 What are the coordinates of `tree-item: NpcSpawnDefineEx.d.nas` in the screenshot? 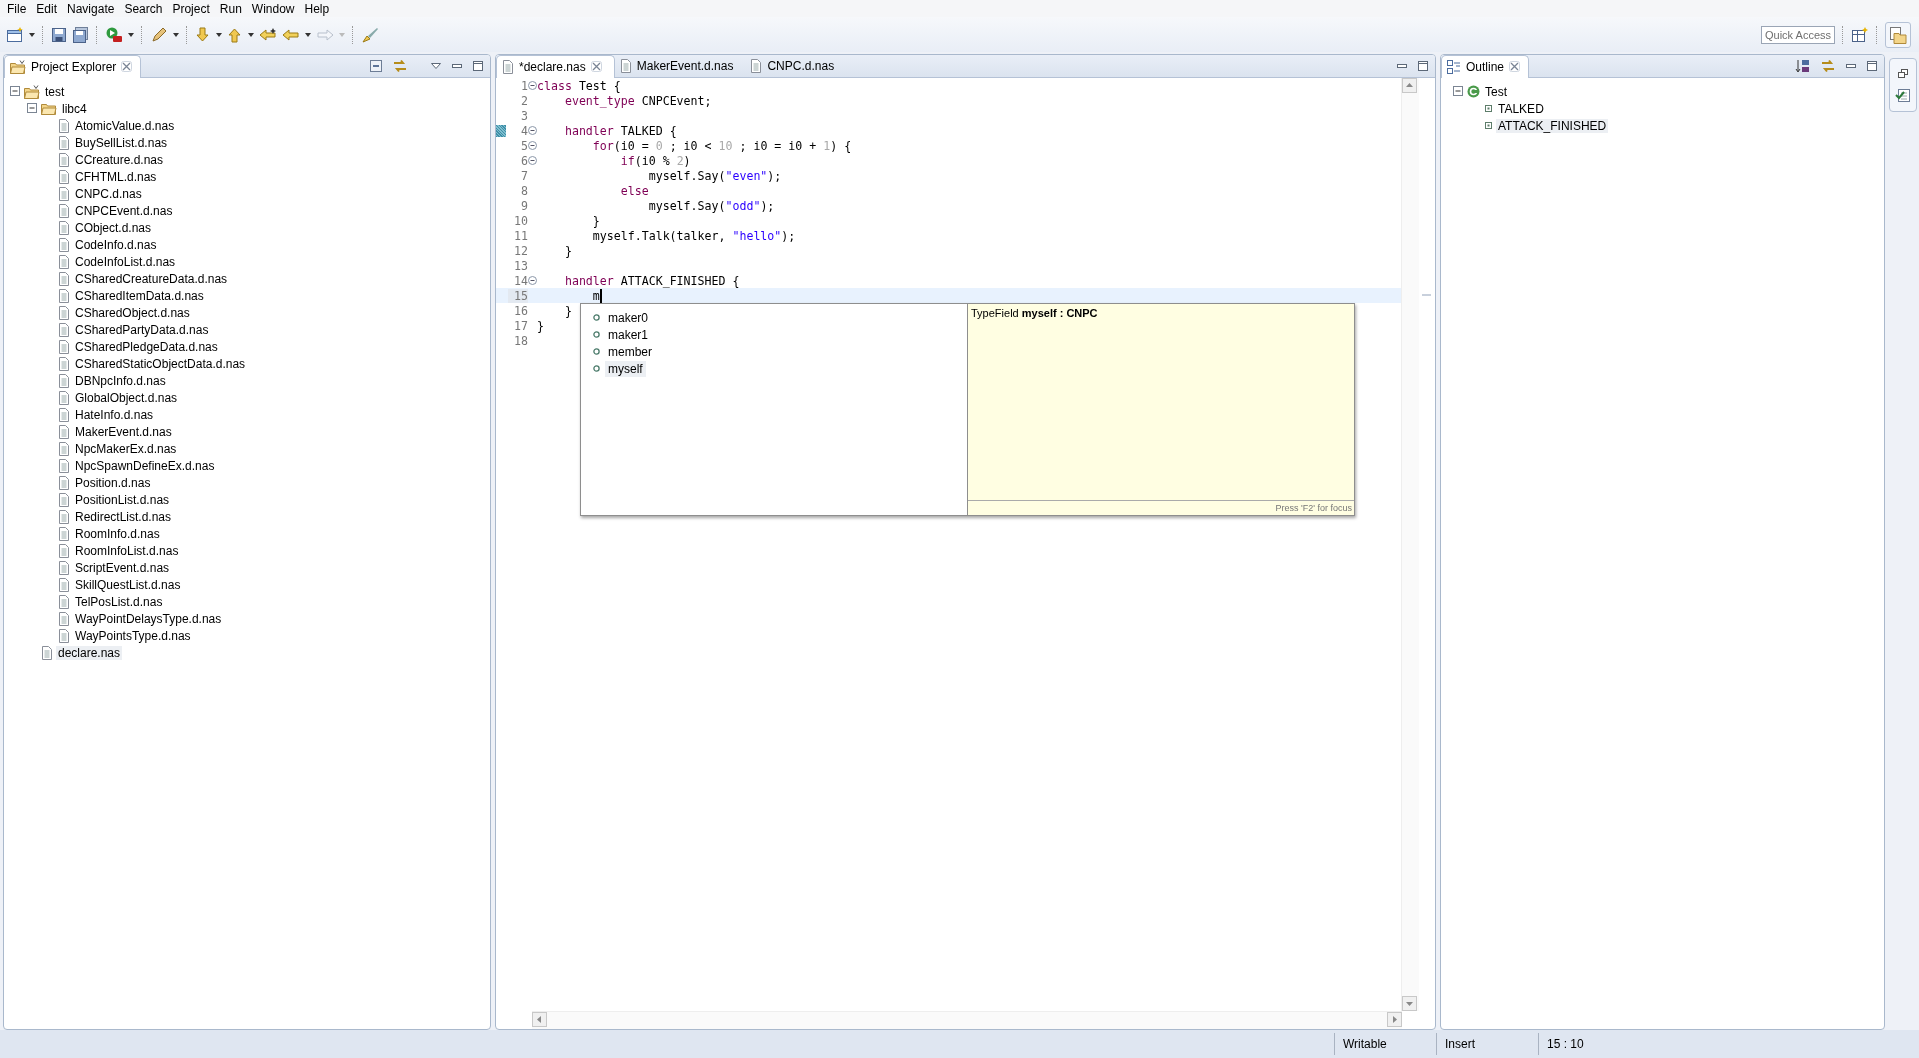 It's located at (145, 465).